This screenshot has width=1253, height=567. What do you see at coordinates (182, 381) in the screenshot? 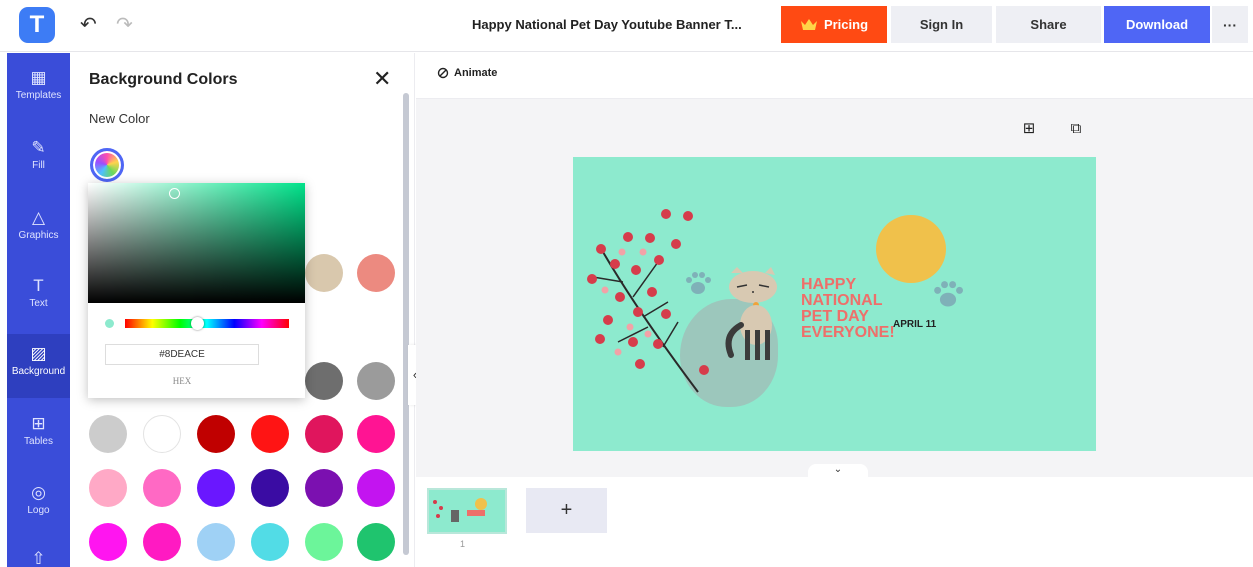
I see `hex-label: HEX` at bounding box center [182, 381].